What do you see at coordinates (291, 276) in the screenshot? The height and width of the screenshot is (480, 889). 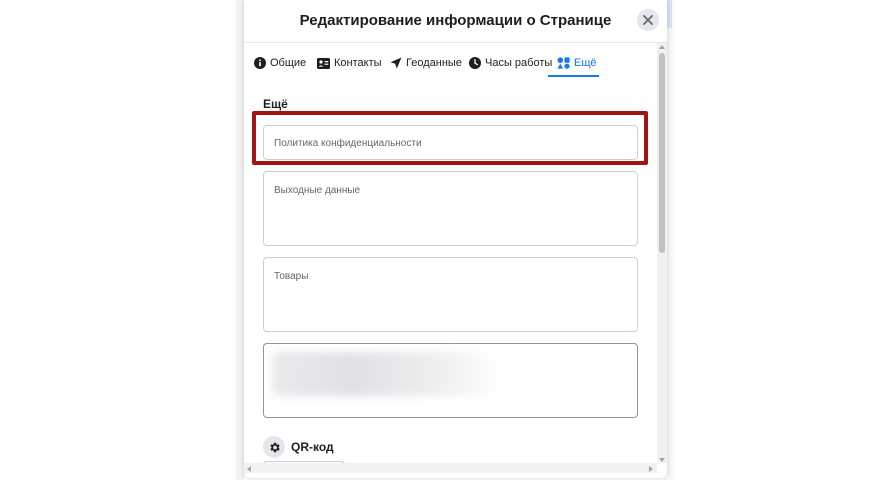 I see `products-placeholder: Товары` at bounding box center [291, 276].